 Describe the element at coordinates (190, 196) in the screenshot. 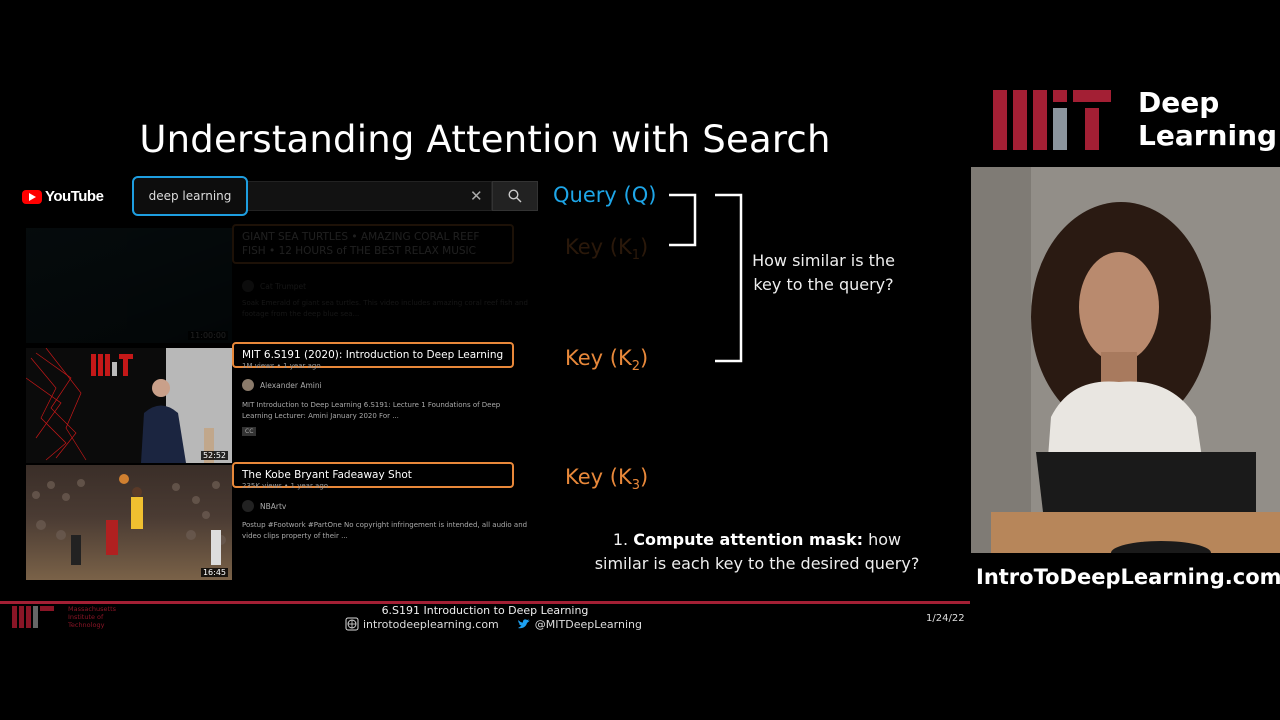

I see `search-input: deep learning` at that location.